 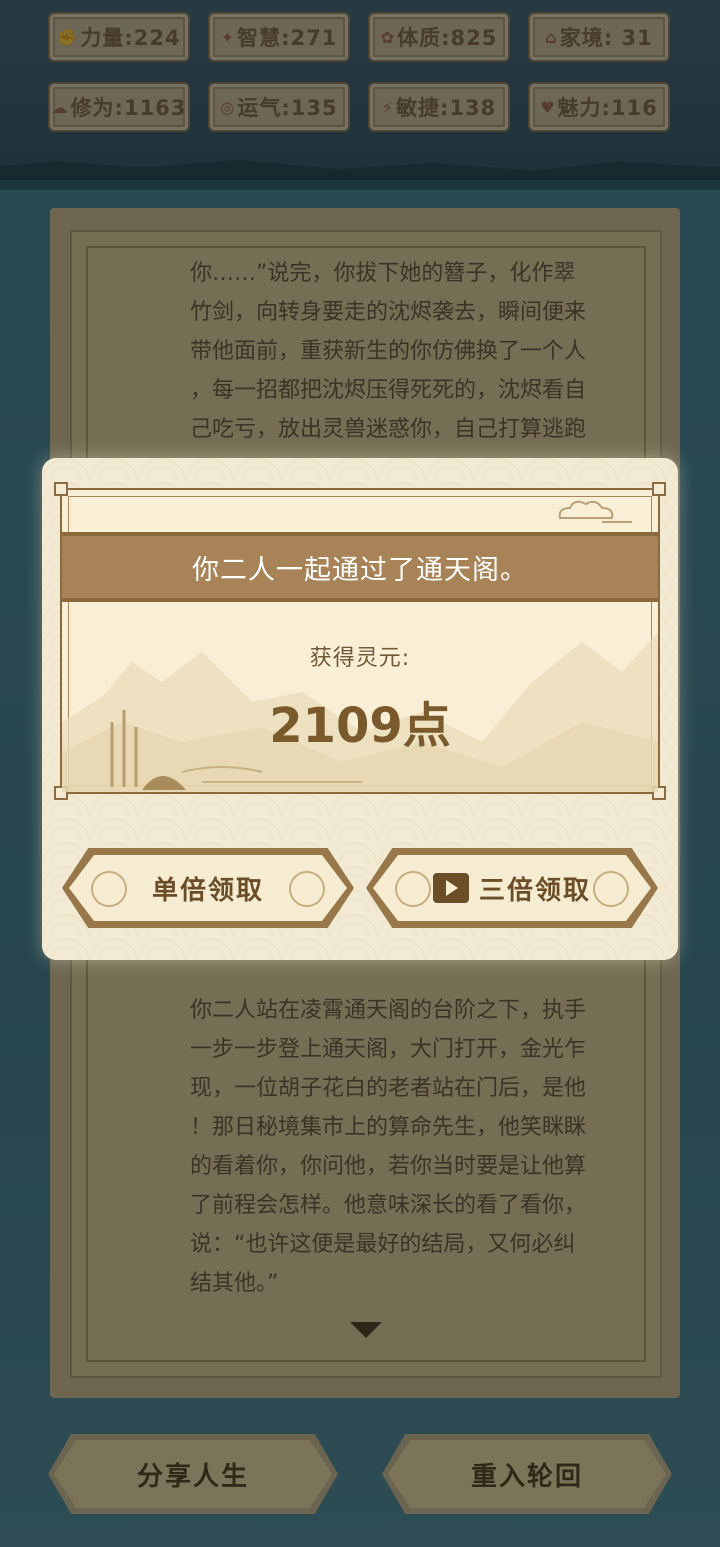 I want to click on triple-claim-inner: 三倍领取, so click(x=512, y=888).